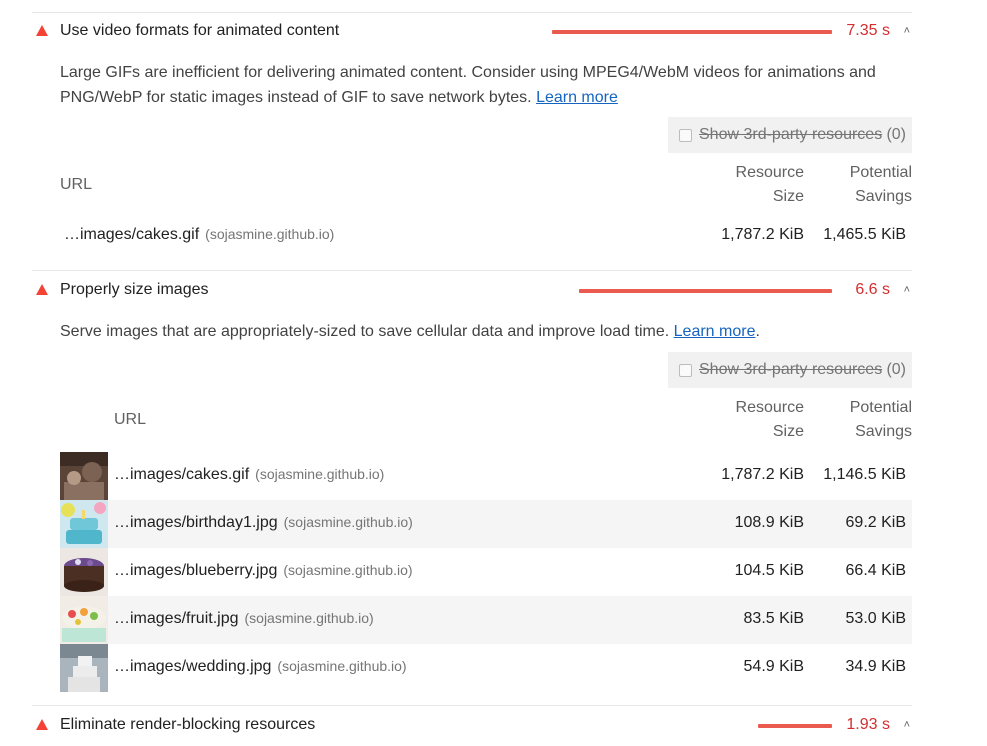 Image resolution: width=987 pixels, height=746 pixels. What do you see at coordinates (134, 289) in the screenshot?
I see `audit-title: Properly size images` at bounding box center [134, 289].